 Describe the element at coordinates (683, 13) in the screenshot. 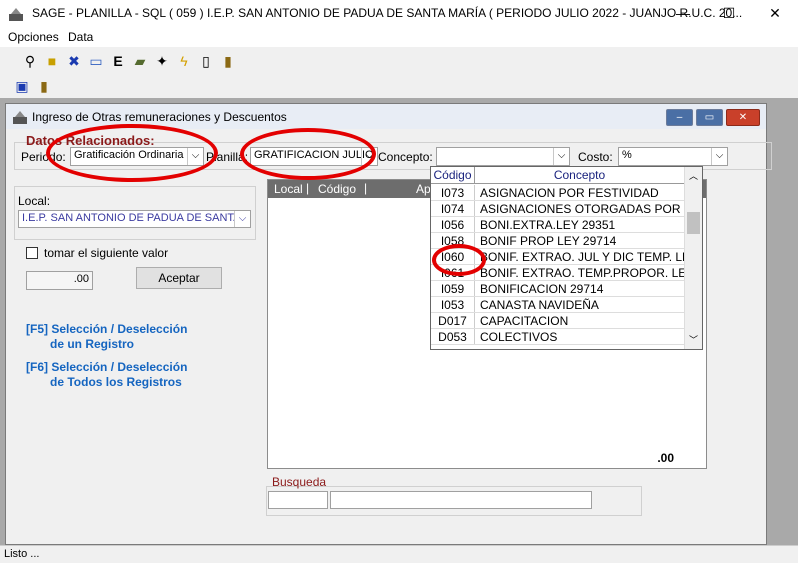

I see `minimize-button: —` at that location.